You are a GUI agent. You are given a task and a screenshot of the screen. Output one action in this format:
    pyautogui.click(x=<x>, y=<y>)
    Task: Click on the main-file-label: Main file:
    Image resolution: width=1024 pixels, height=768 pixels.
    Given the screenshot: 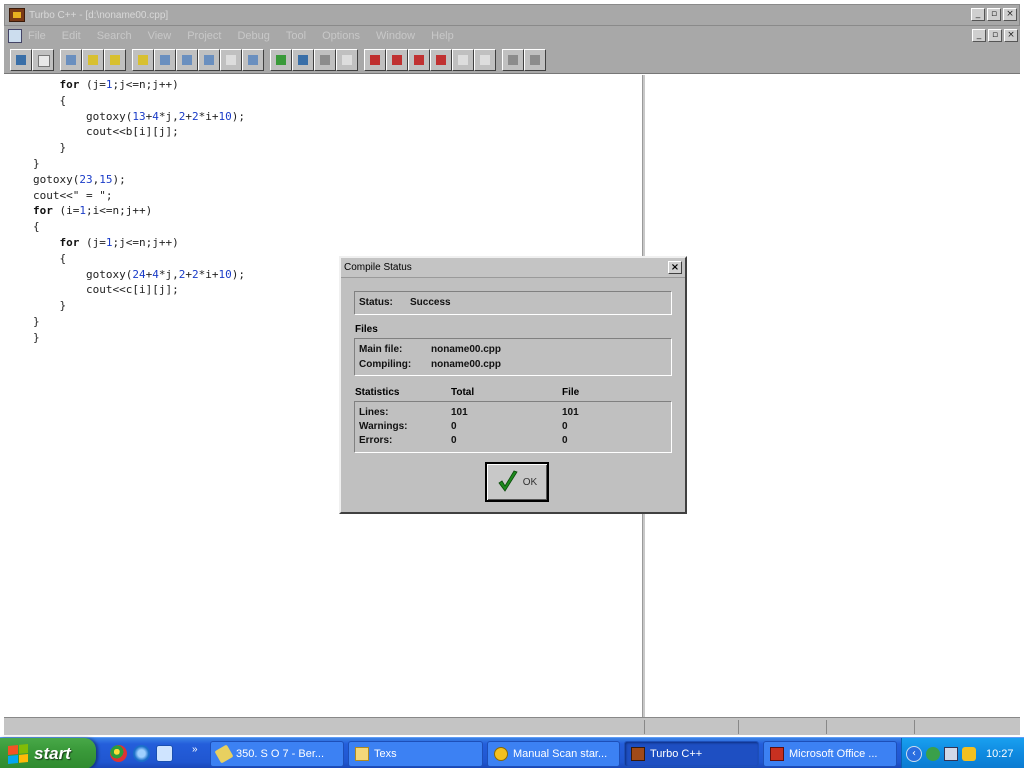 What is the action you would take?
    pyautogui.click(x=381, y=349)
    